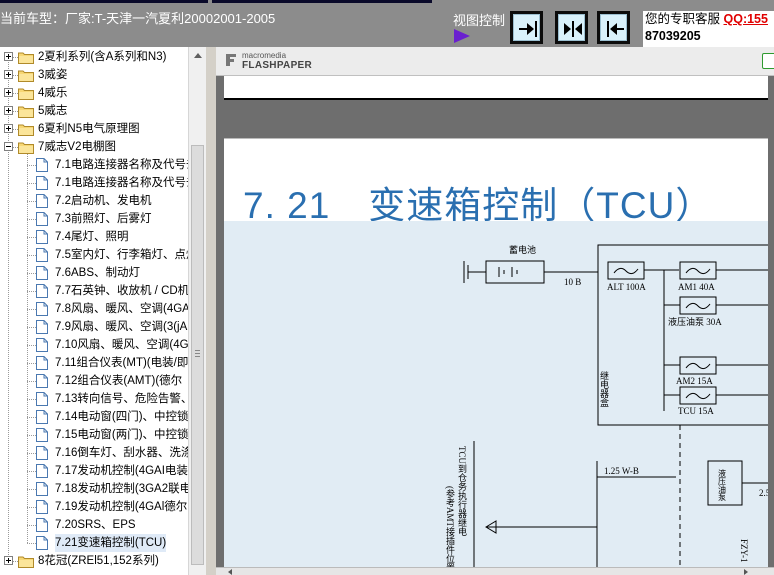  What do you see at coordinates (94, 273) in the screenshot?
I see `tree-doc-item: 7.6ABS、制动灯` at bounding box center [94, 273].